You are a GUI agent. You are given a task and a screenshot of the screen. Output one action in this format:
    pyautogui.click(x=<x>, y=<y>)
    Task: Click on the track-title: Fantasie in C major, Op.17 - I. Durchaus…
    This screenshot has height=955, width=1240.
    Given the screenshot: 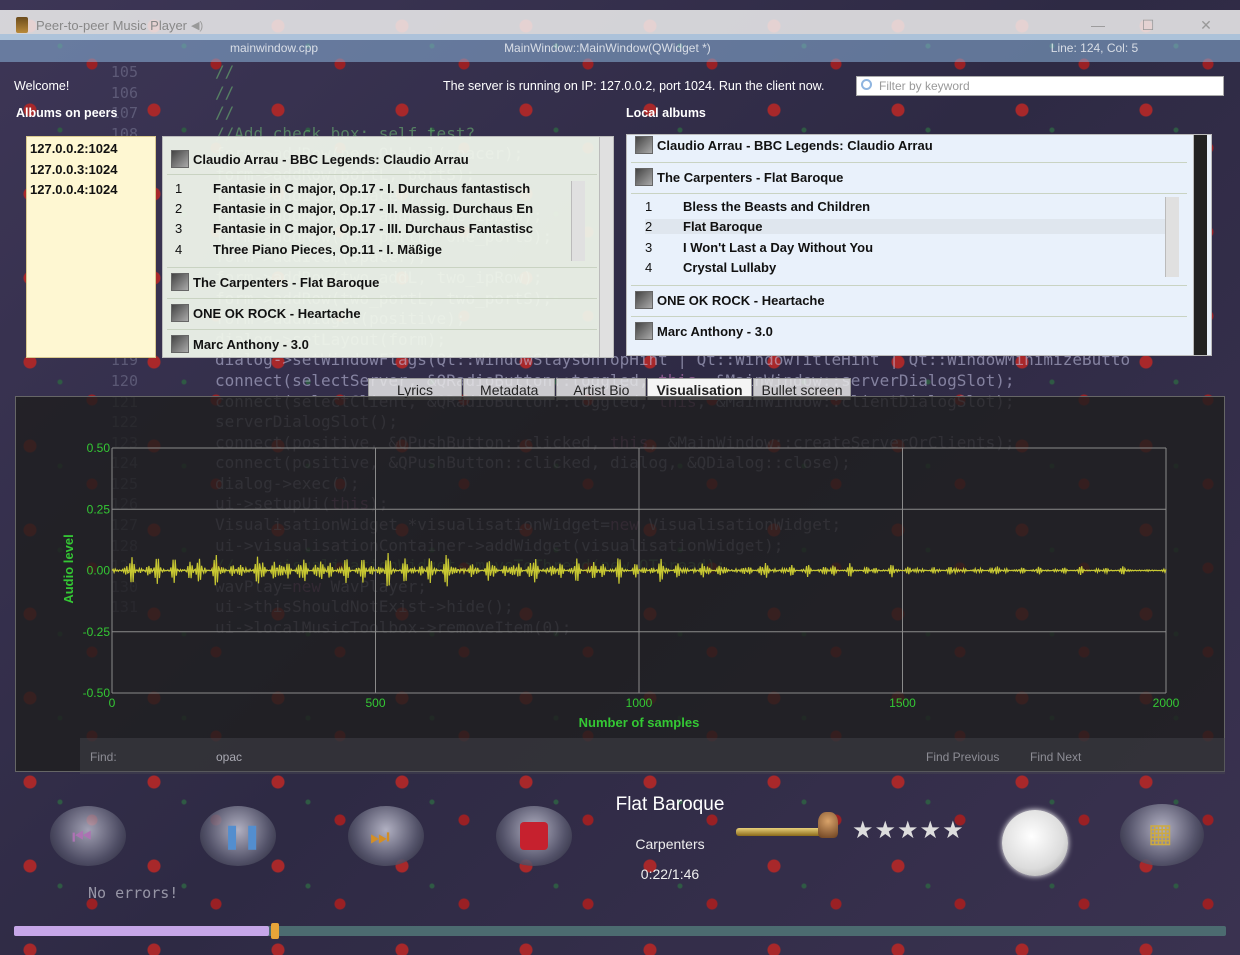 What is the action you would take?
    pyautogui.click(x=372, y=188)
    